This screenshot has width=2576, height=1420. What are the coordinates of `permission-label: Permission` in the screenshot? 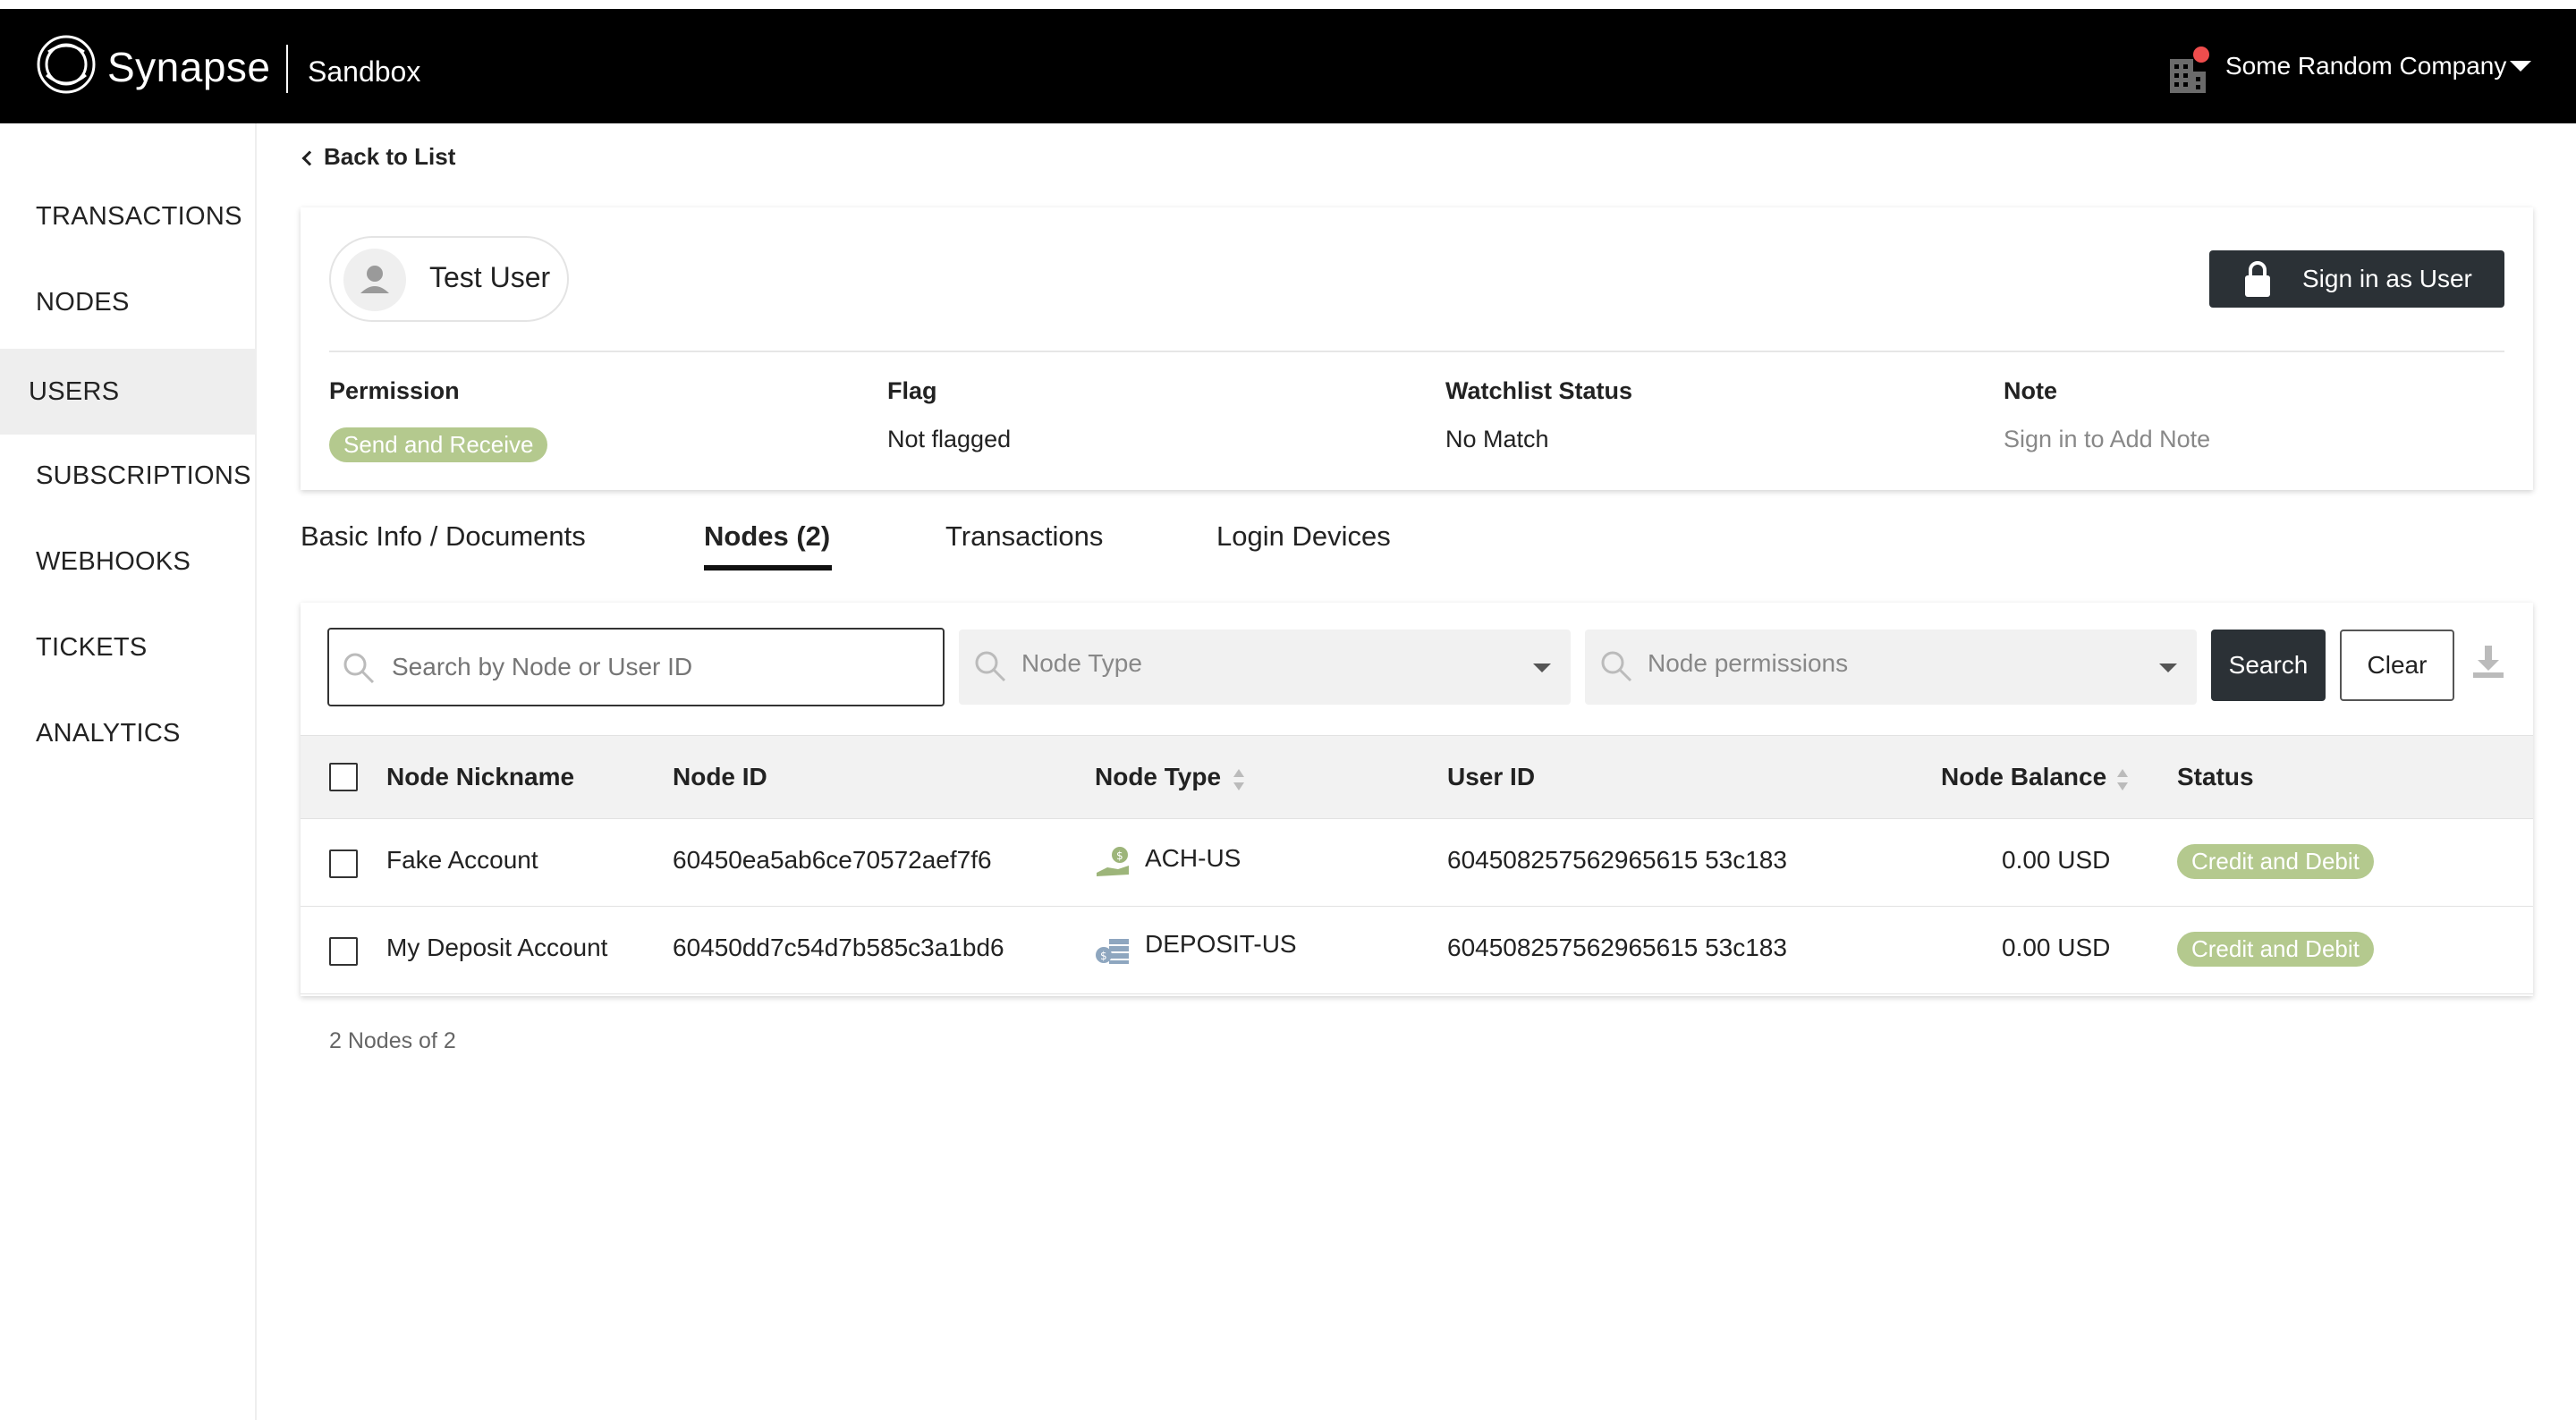 It's located at (394, 391).